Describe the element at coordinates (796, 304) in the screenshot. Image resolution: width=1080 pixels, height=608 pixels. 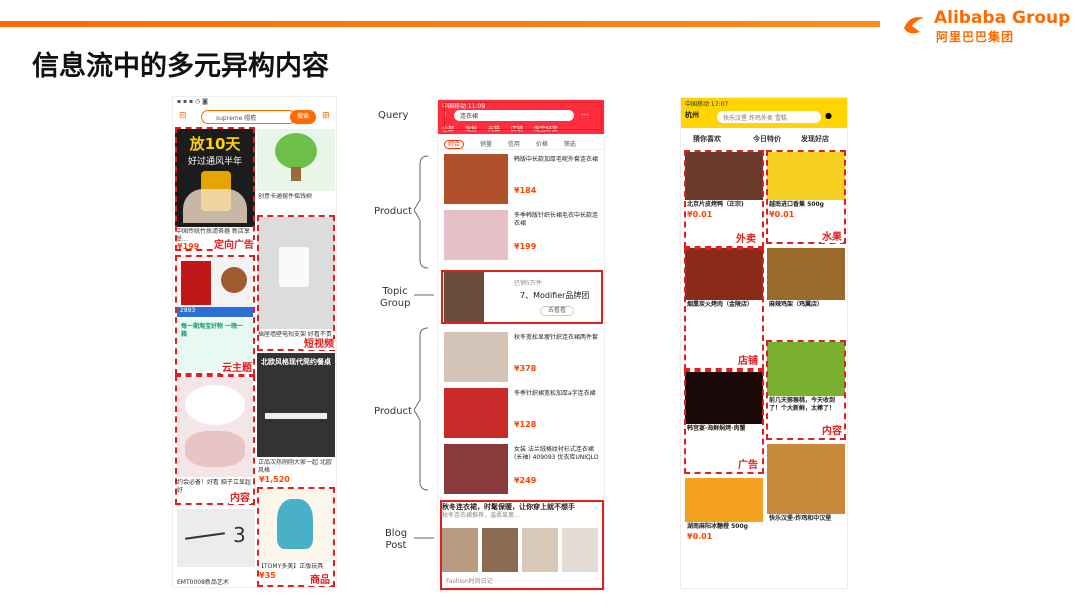
I see `card-title: 麻辣鸡架（鸡翼店）` at that location.